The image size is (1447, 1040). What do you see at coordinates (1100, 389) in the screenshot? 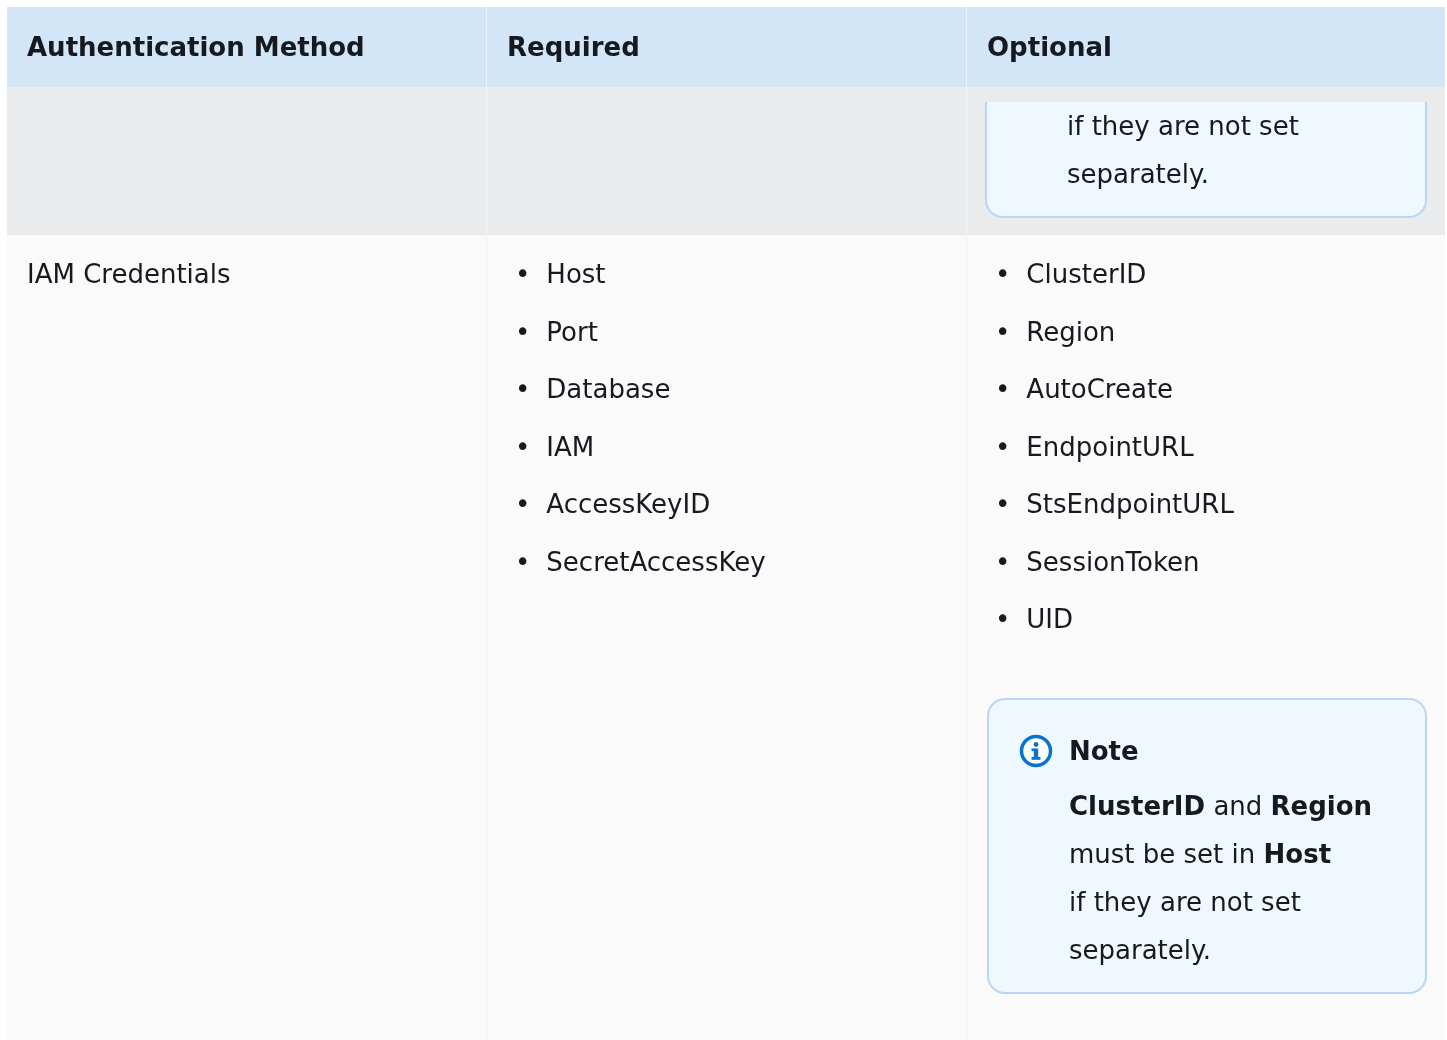
I see `list-item: AutoCreate` at bounding box center [1100, 389].